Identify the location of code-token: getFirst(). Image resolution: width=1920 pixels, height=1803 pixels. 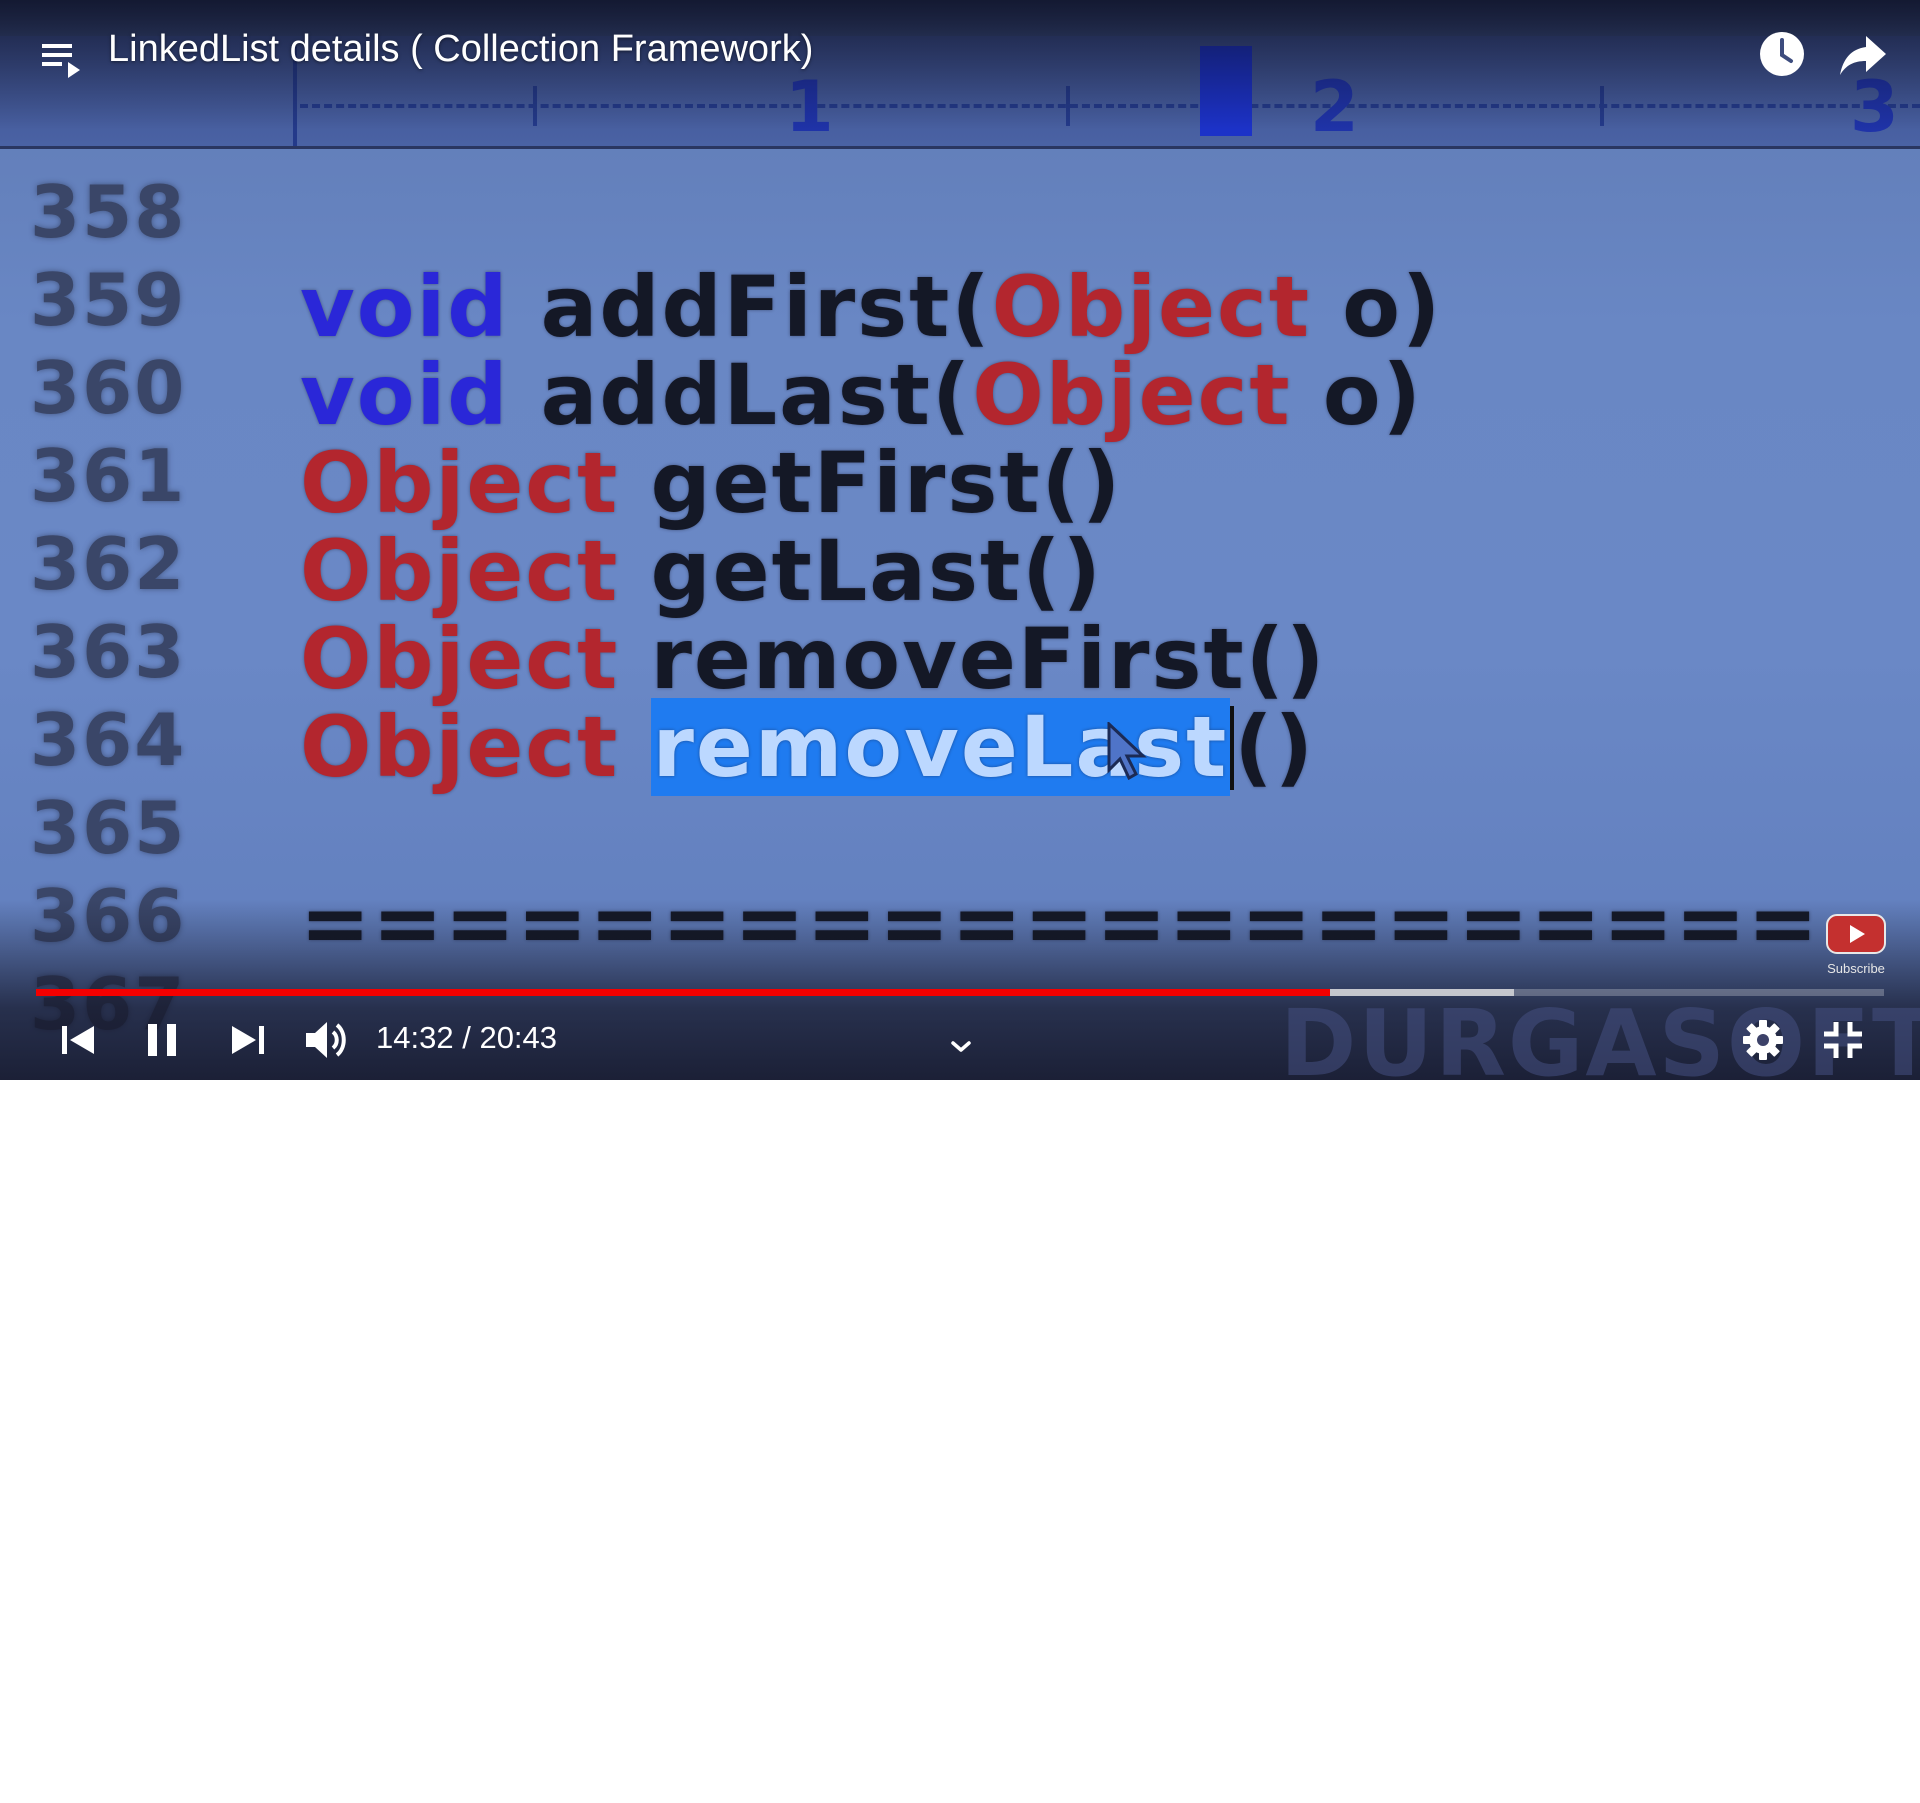
(871, 483).